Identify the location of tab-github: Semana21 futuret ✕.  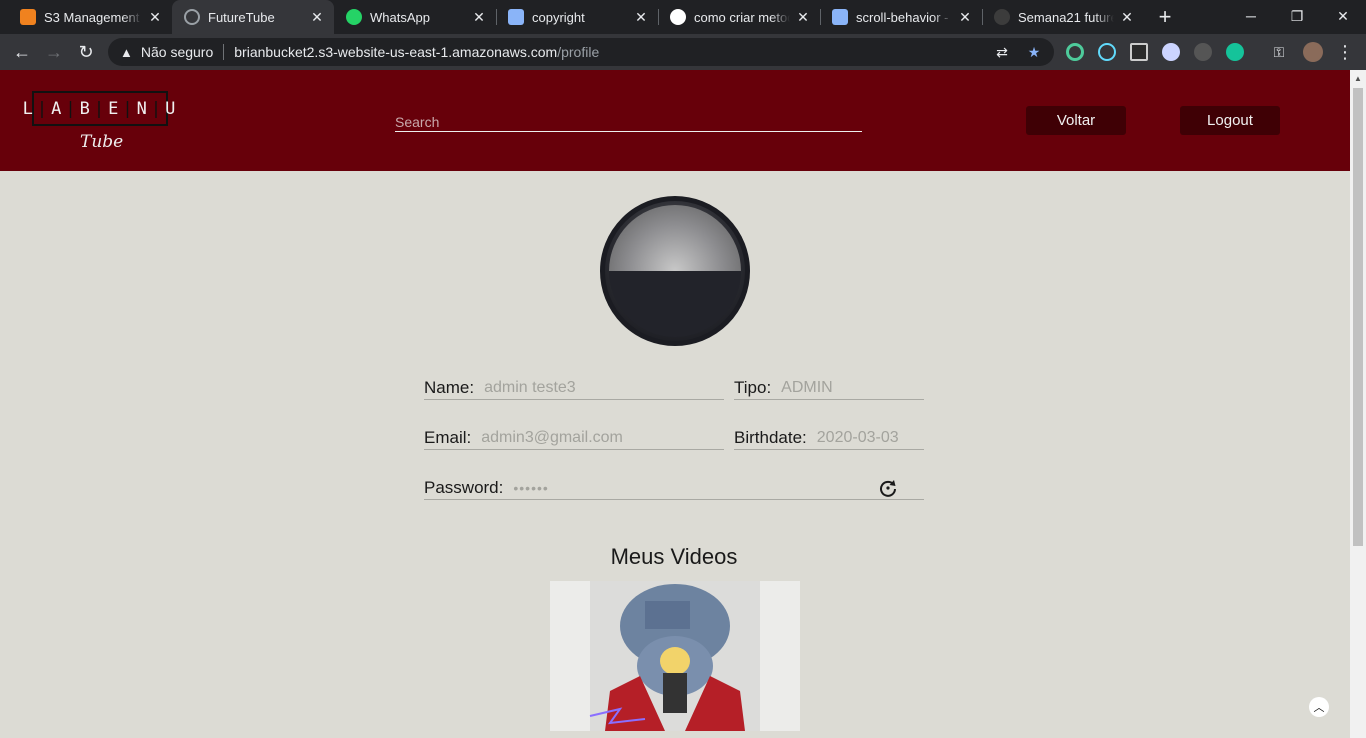
(1063, 17).